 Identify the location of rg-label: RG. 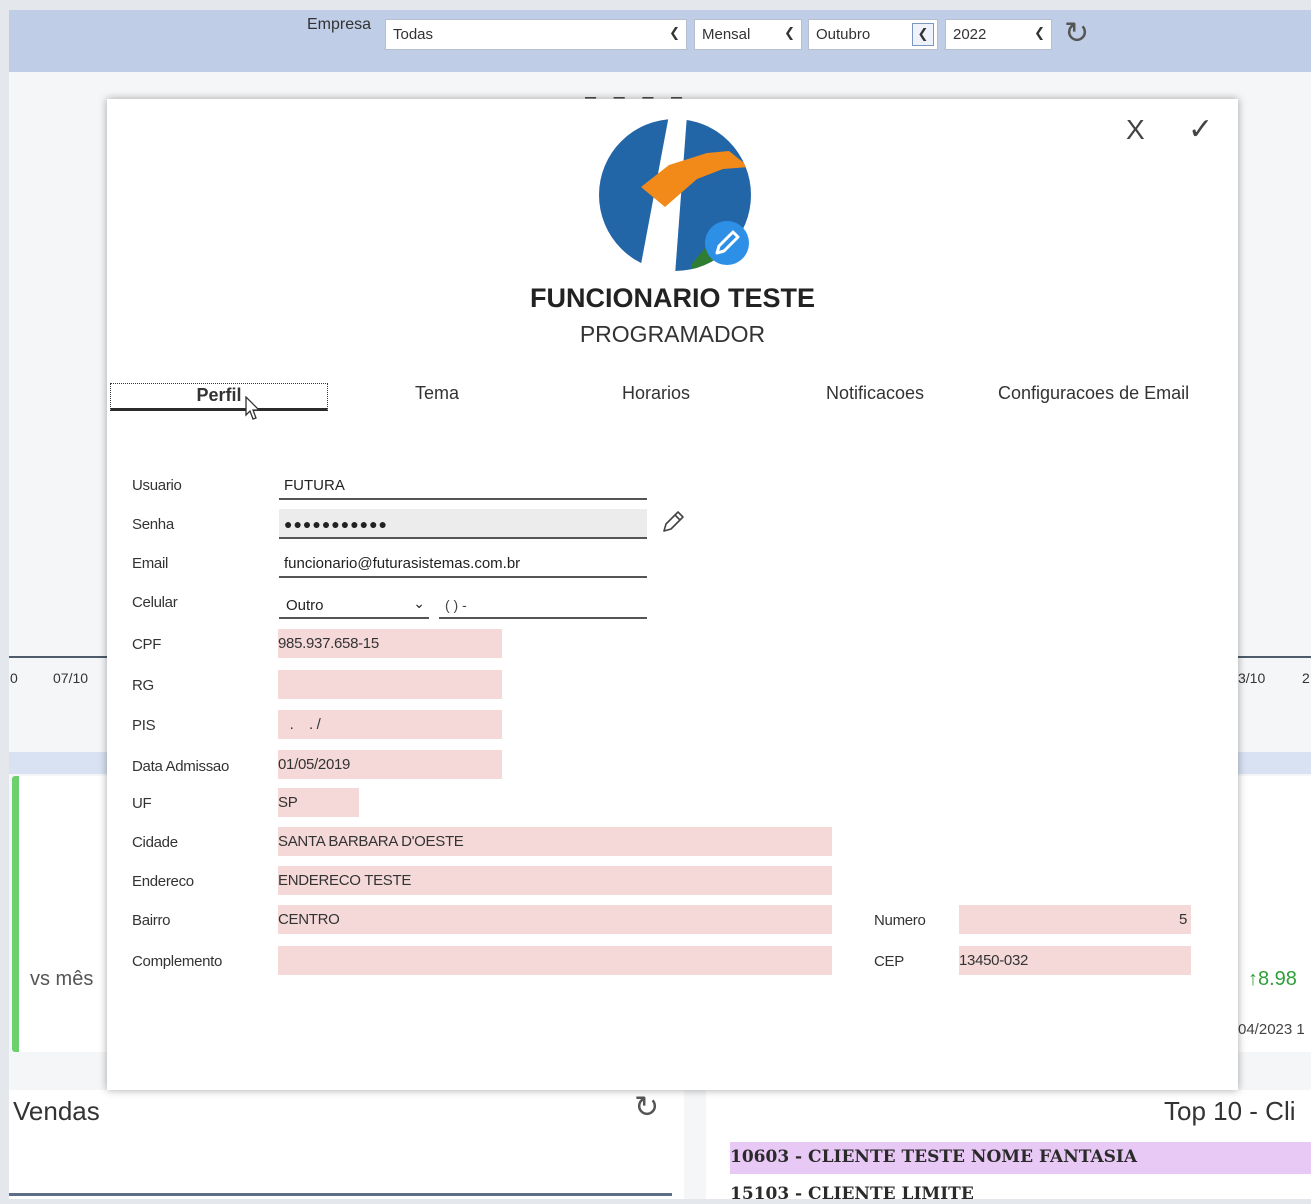
(143, 685).